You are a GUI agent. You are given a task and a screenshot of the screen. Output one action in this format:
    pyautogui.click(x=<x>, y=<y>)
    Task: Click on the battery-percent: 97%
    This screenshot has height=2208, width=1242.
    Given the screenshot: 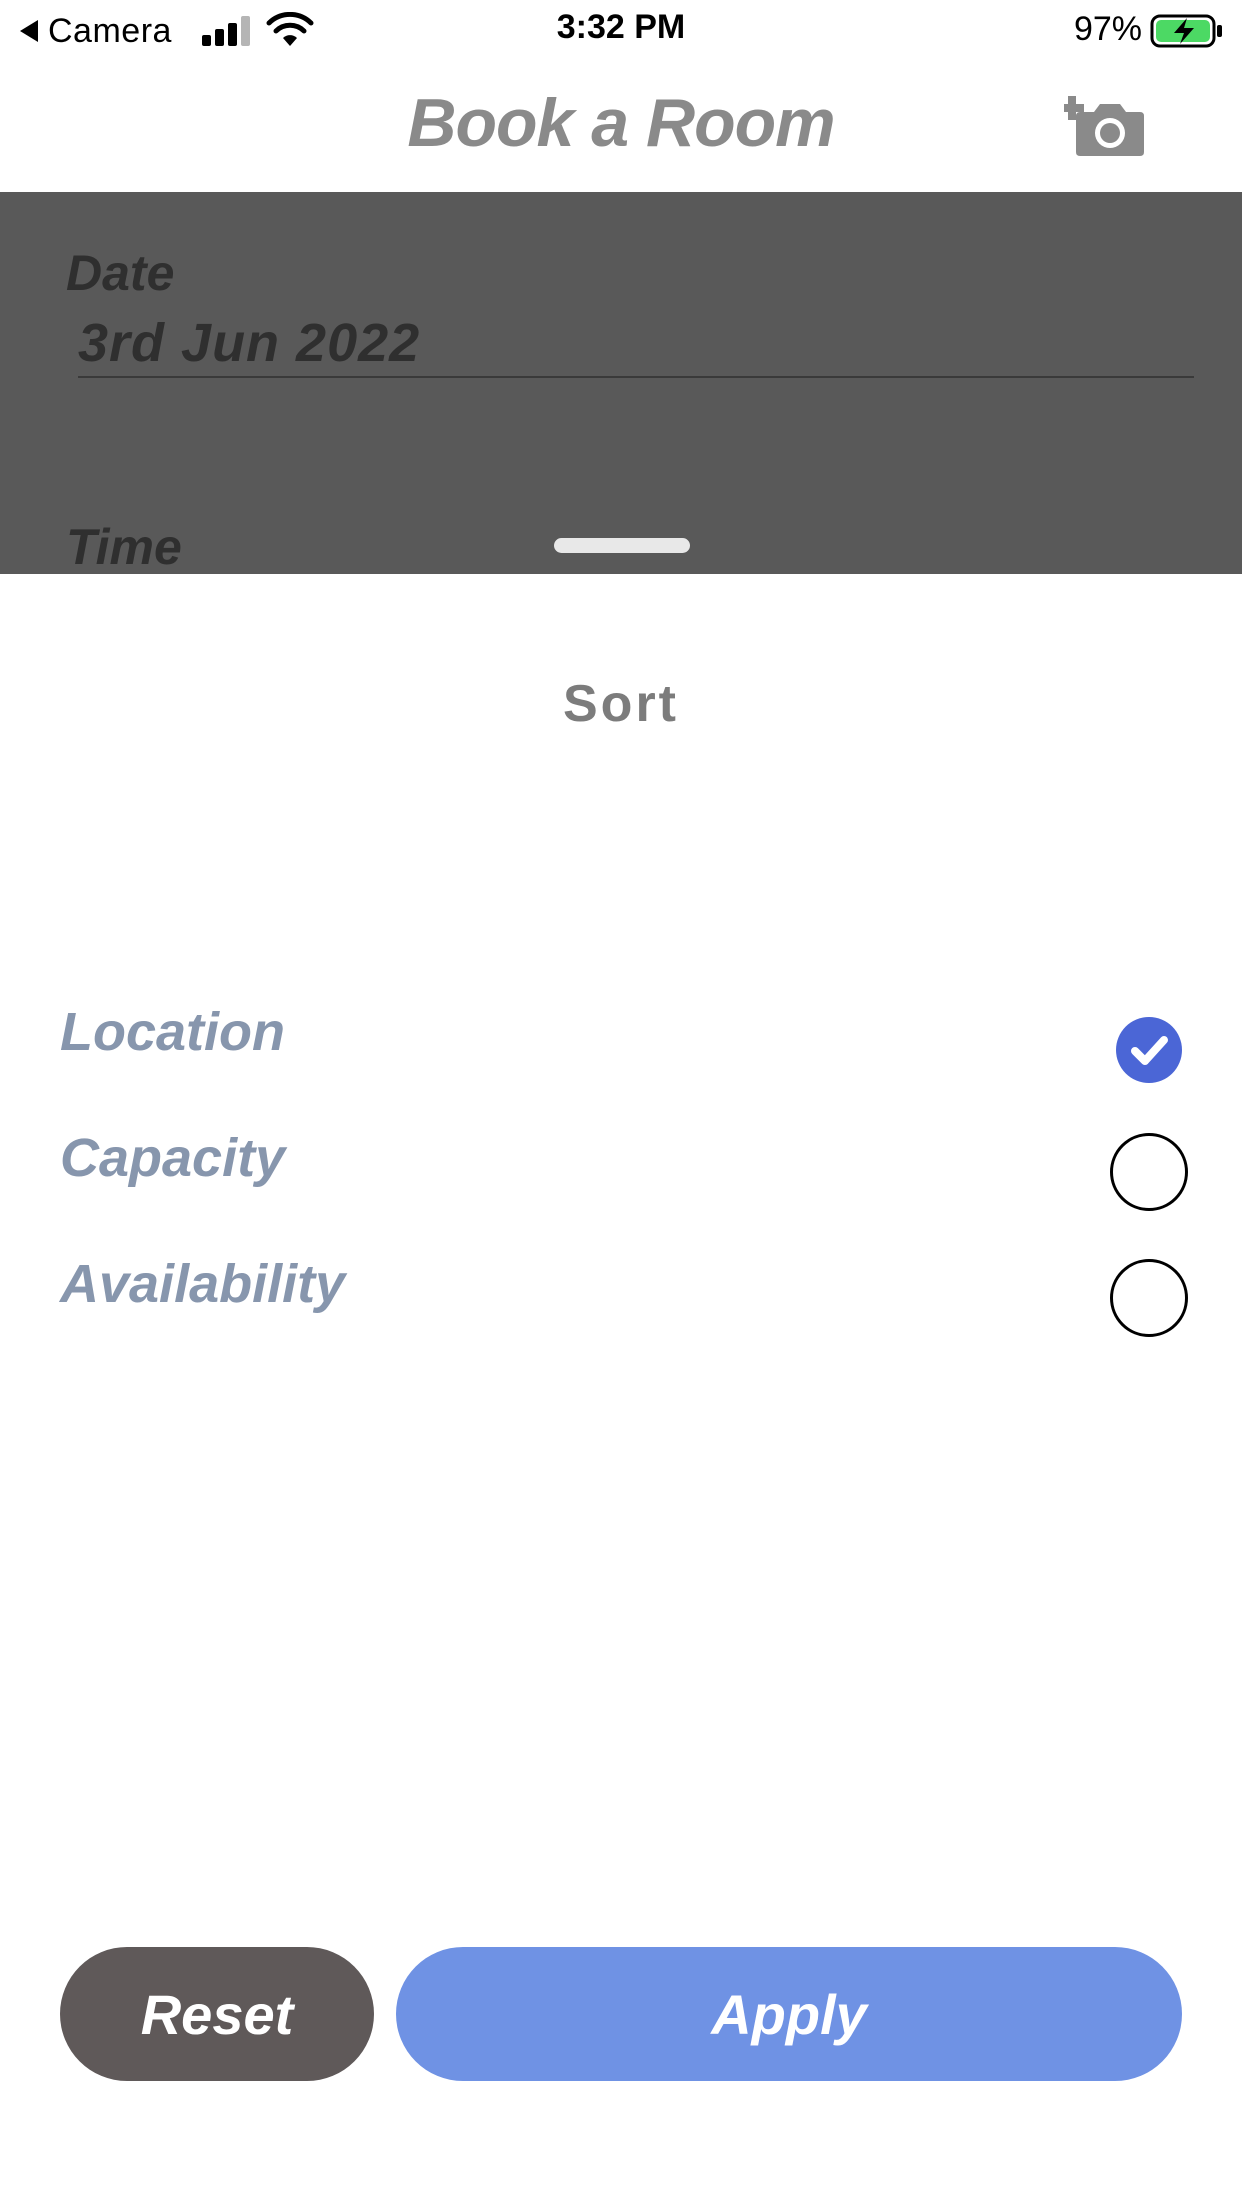 What is the action you would take?
    pyautogui.click(x=1107, y=29)
    